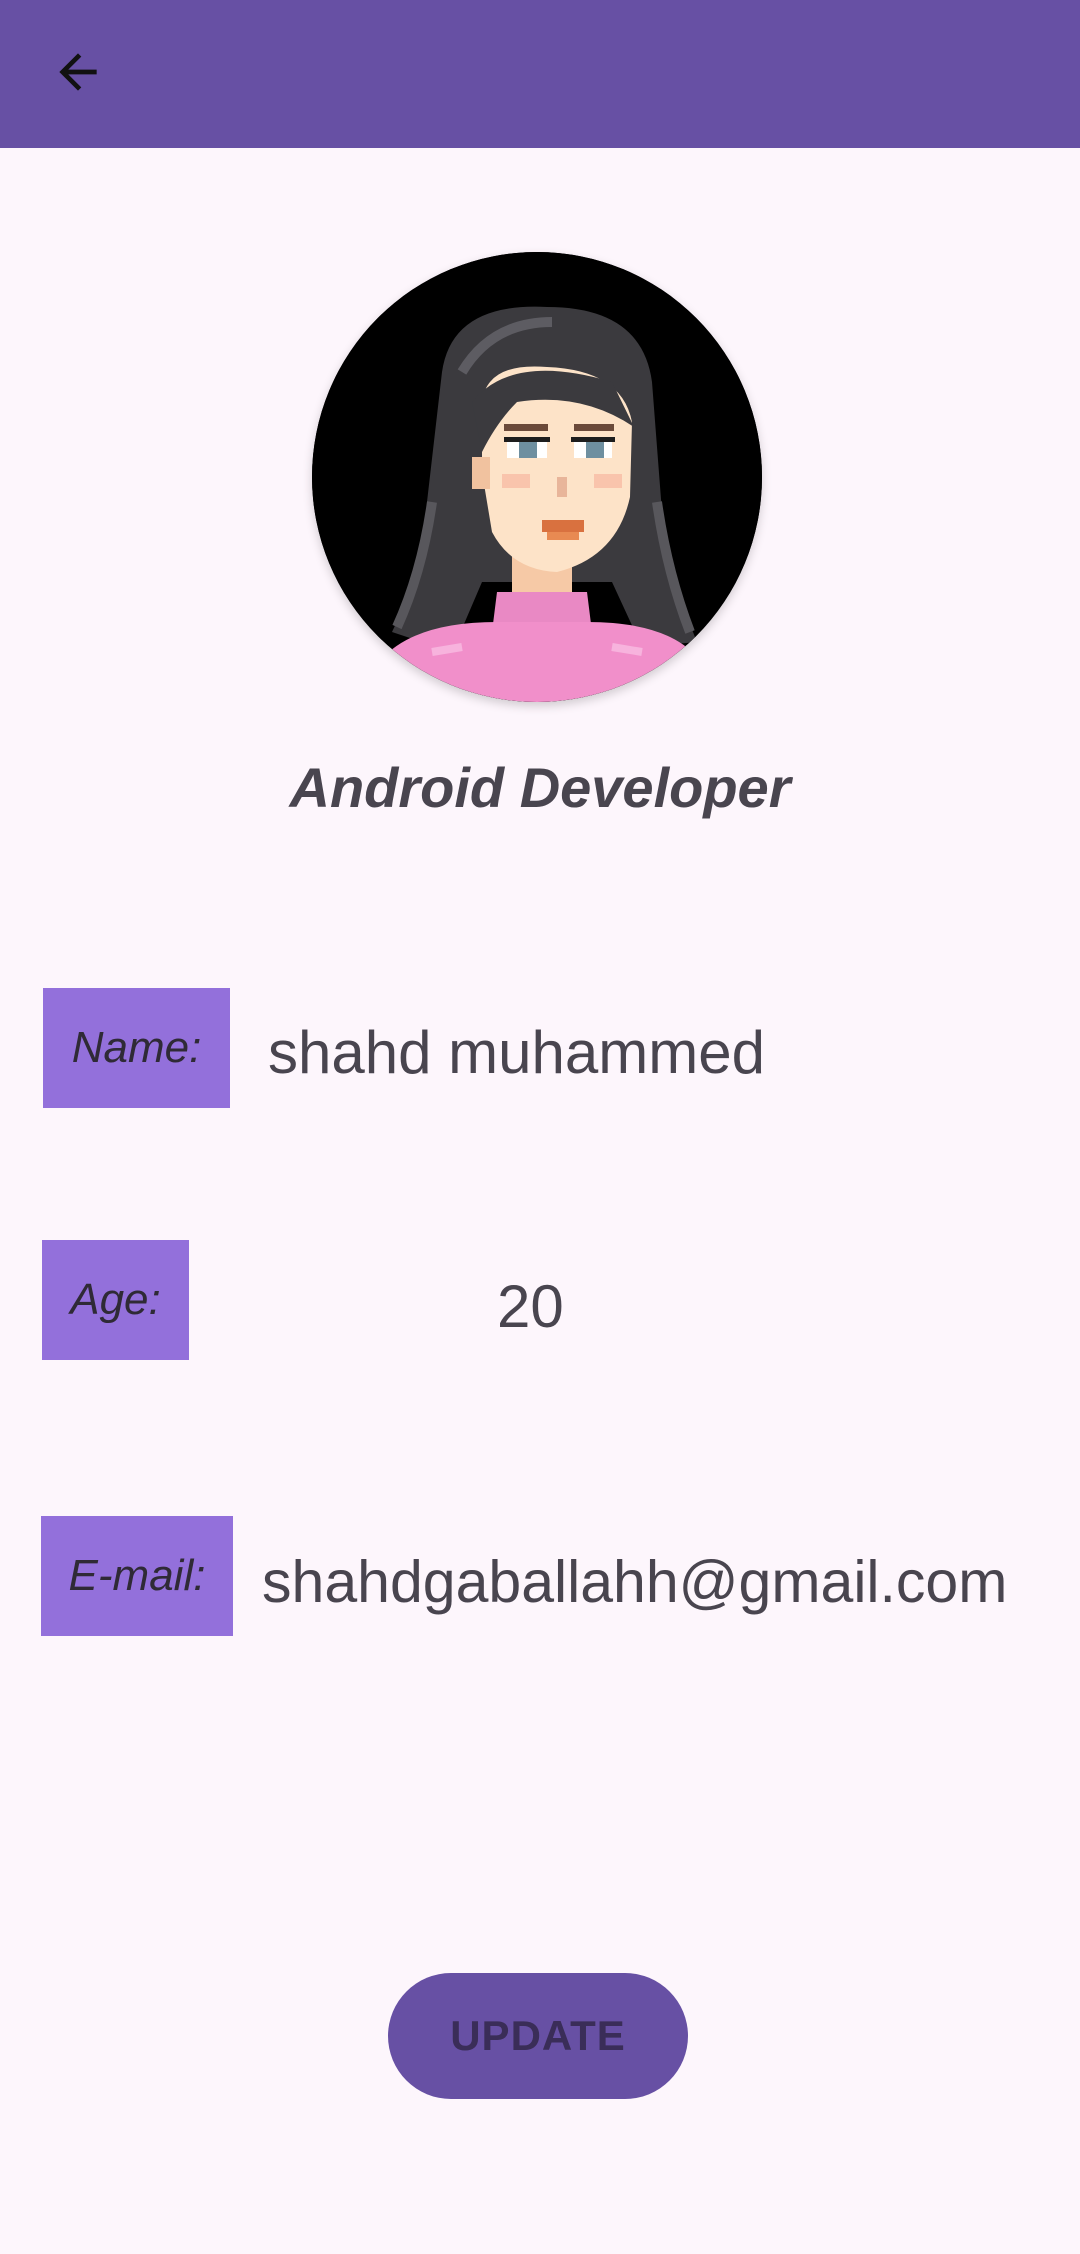 The height and width of the screenshot is (2254, 1080). I want to click on back-button, so click(78, 72).